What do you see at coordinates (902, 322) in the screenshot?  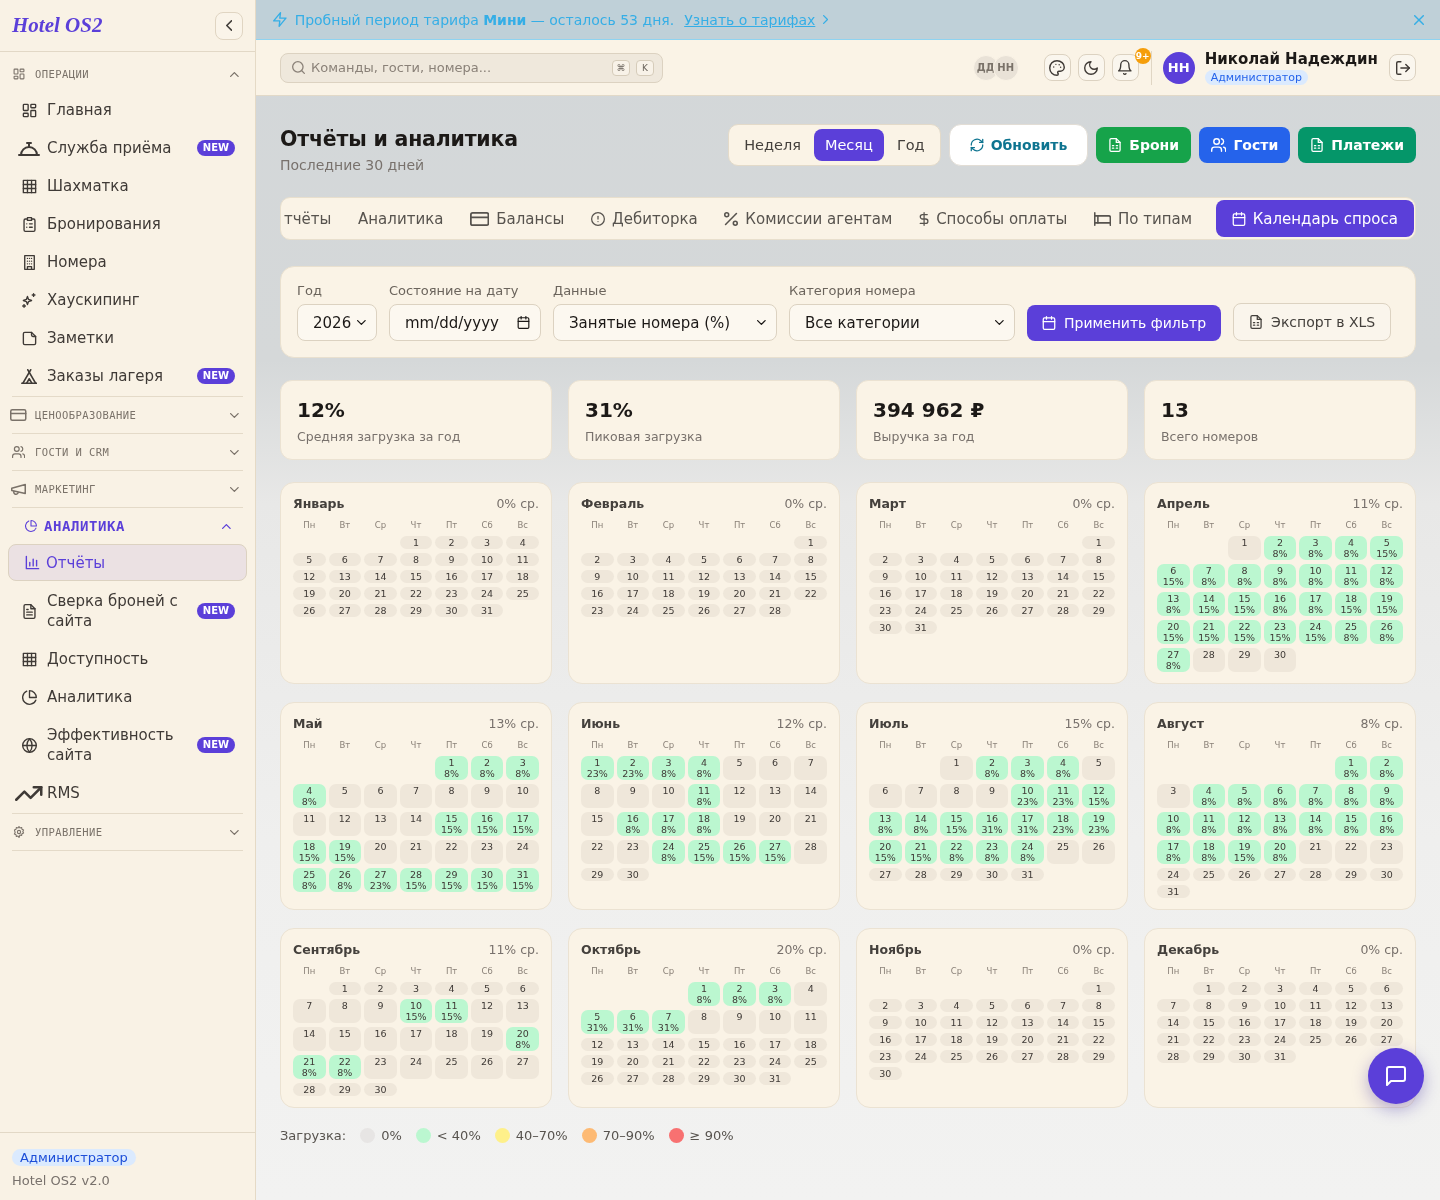 I see `select-field: Все категории` at bounding box center [902, 322].